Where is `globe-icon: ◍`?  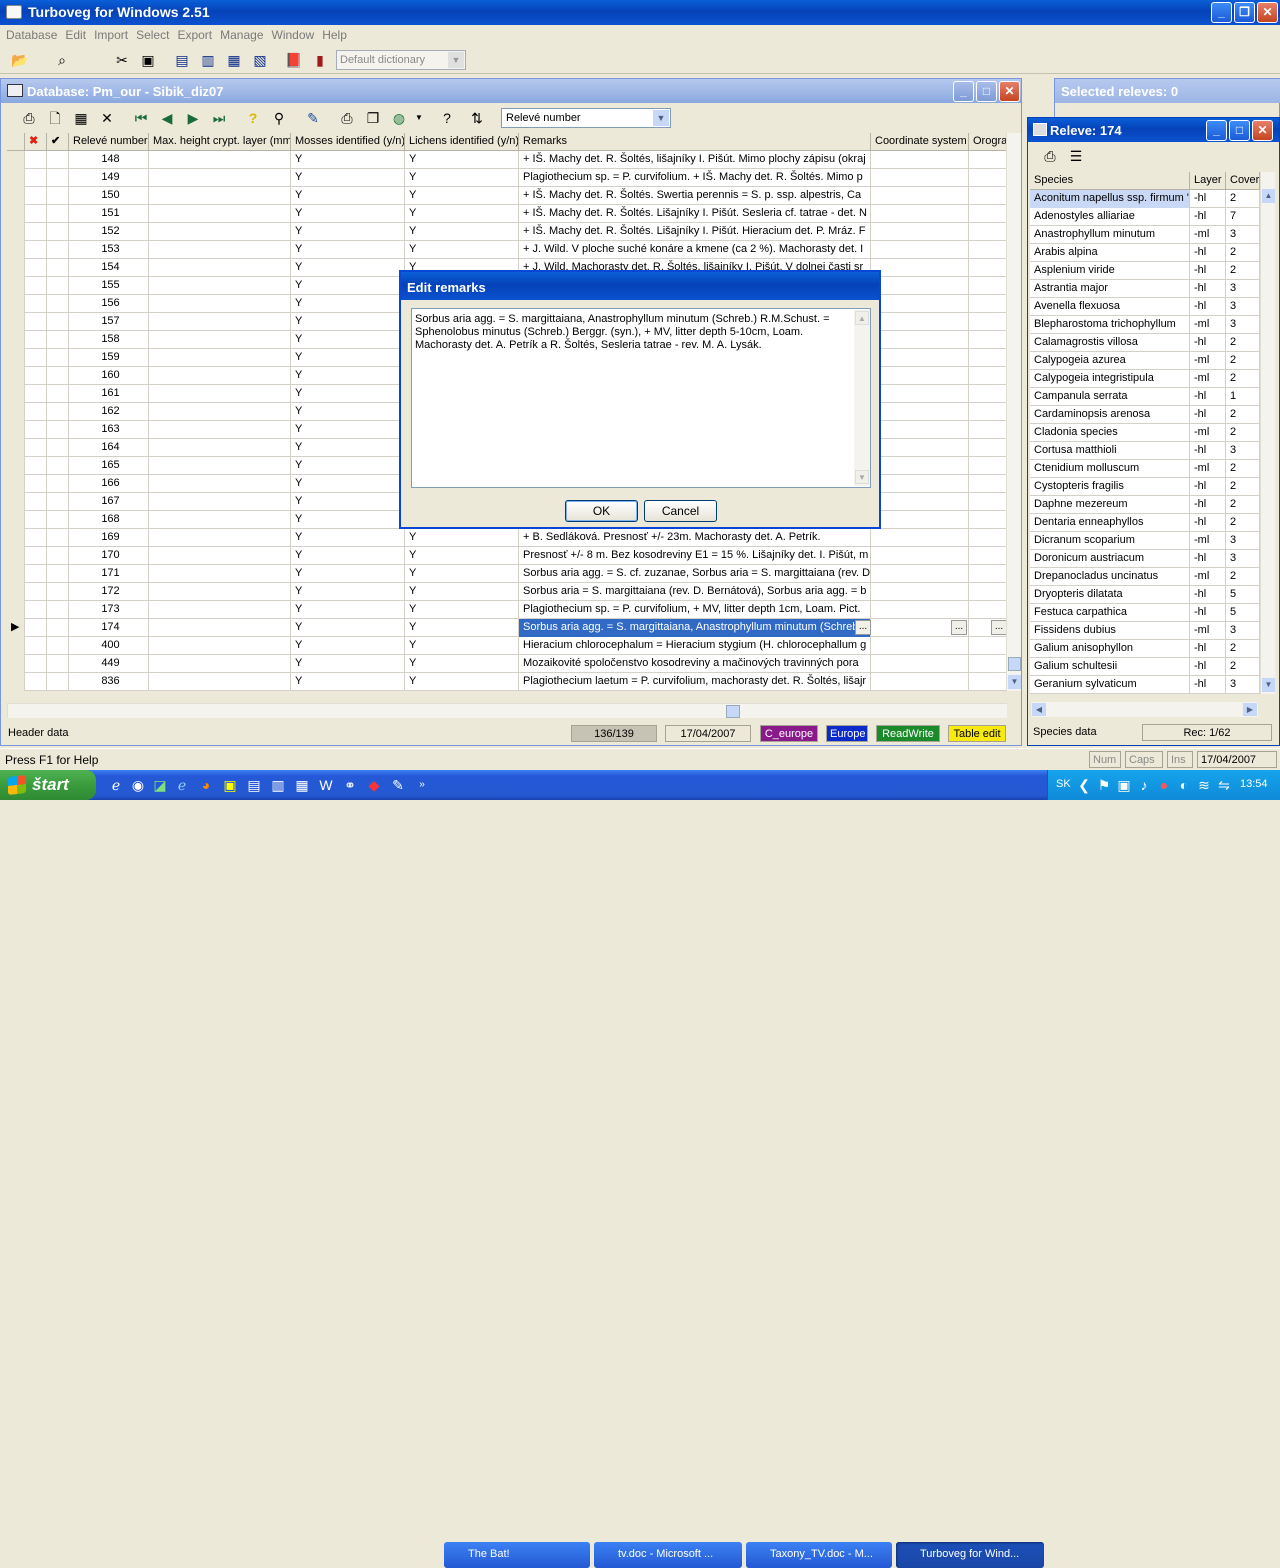 globe-icon: ◍ is located at coordinates (399, 118).